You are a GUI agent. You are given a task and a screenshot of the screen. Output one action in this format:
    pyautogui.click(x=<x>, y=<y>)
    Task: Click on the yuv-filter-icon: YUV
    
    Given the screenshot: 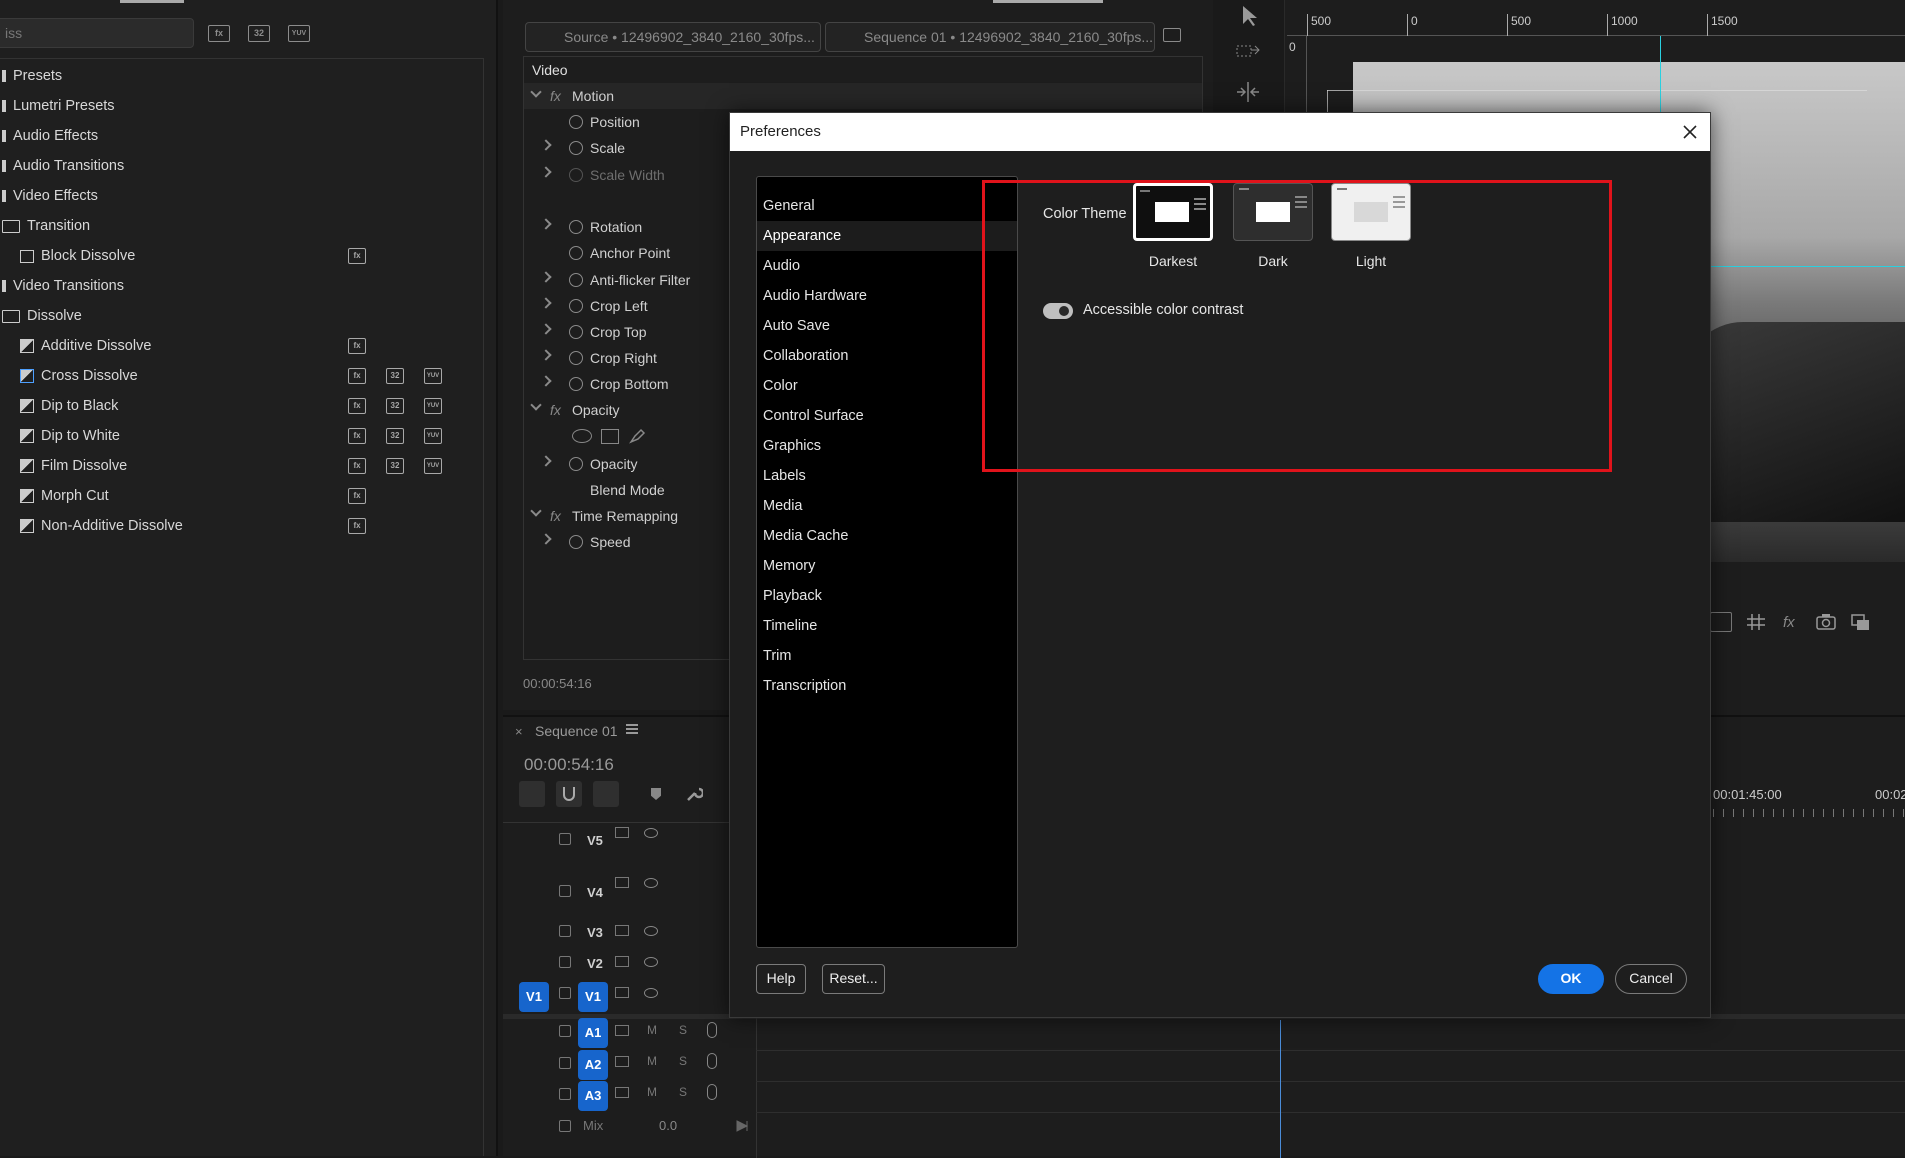 What is the action you would take?
    pyautogui.click(x=299, y=33)
    